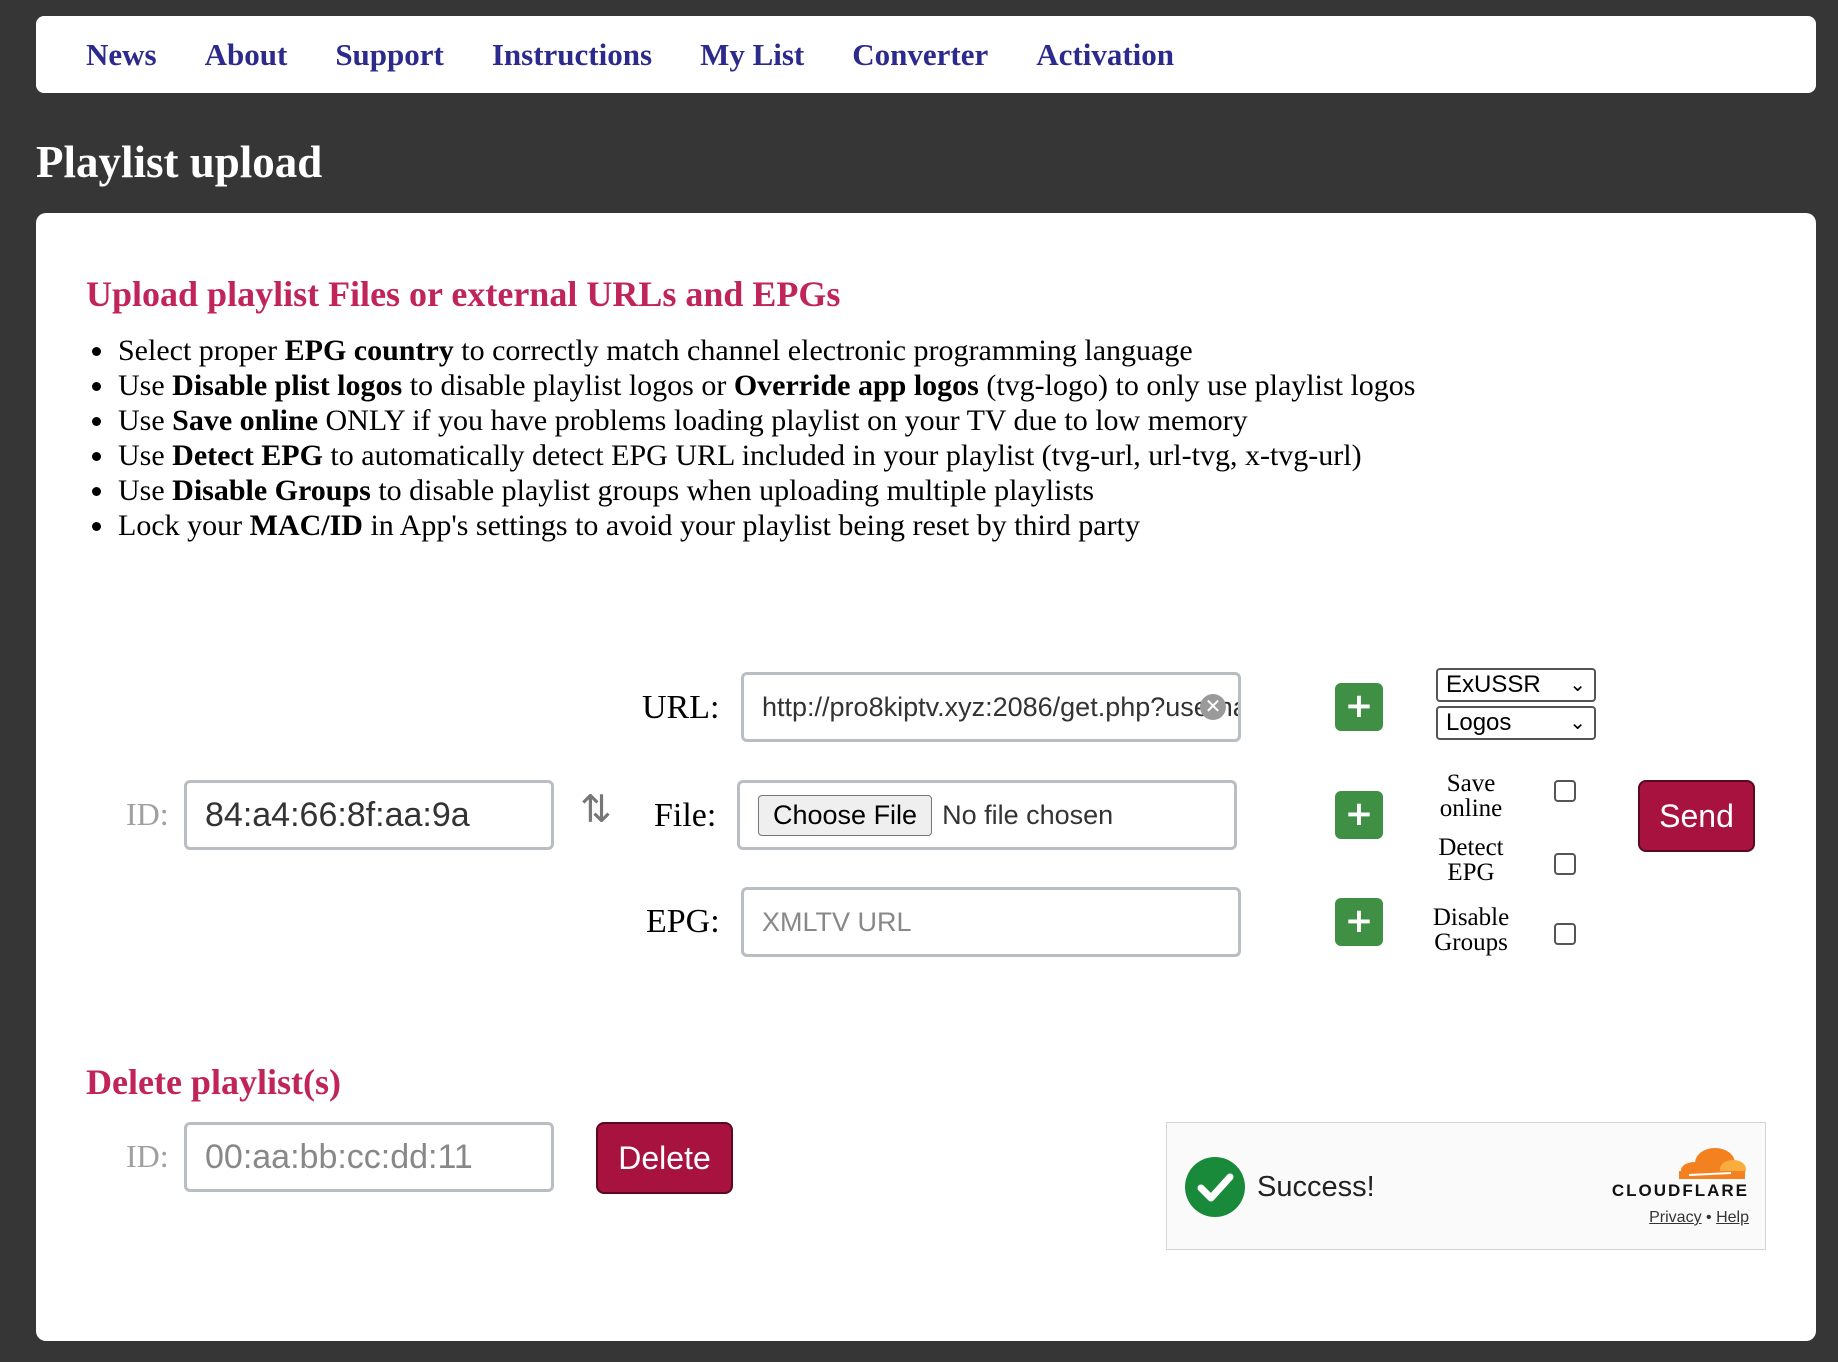 This screenshot has height=1362, width=1838. Describe the element at coordinates (1316, 1187) in the screenshot. I see `captcha-status: Success!` at that location.